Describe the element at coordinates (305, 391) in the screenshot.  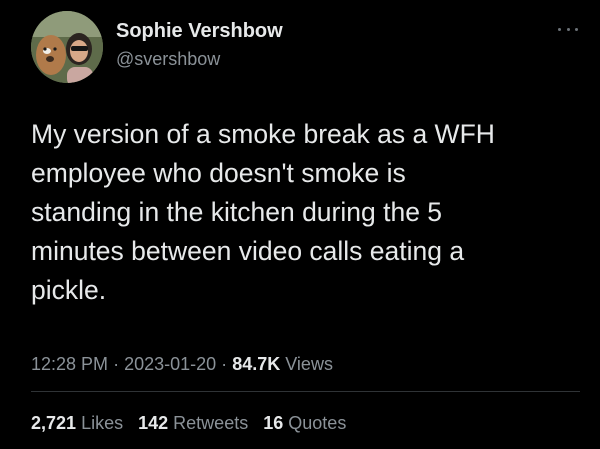
I see `divider` at that location.